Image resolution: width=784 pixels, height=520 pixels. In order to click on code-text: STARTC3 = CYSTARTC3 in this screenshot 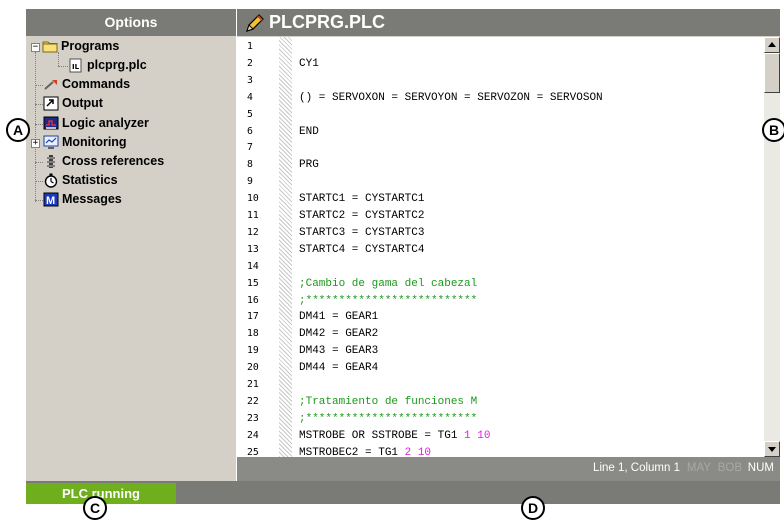, I will do `click(362, 232)`.